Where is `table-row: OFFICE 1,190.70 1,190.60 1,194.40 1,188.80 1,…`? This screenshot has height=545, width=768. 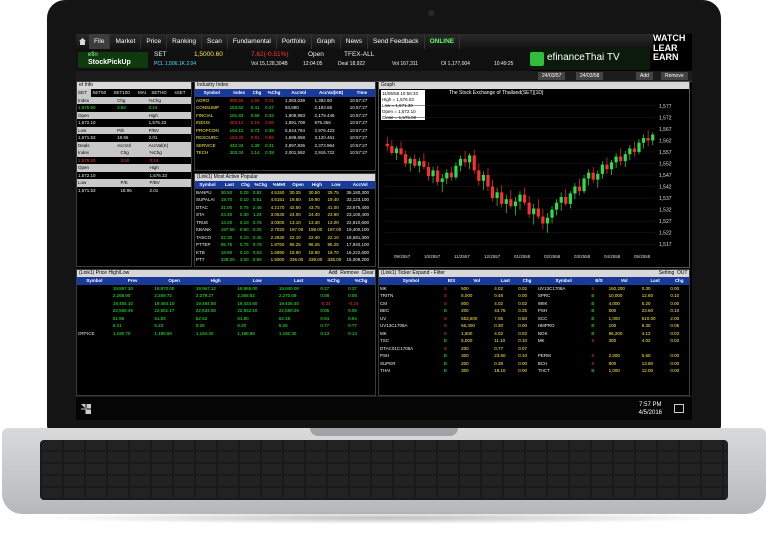 table-row: OFFICE 1,190.70 1,190.60 1,194.40 1,188.80 1,… is located at coordinates (226, 334).